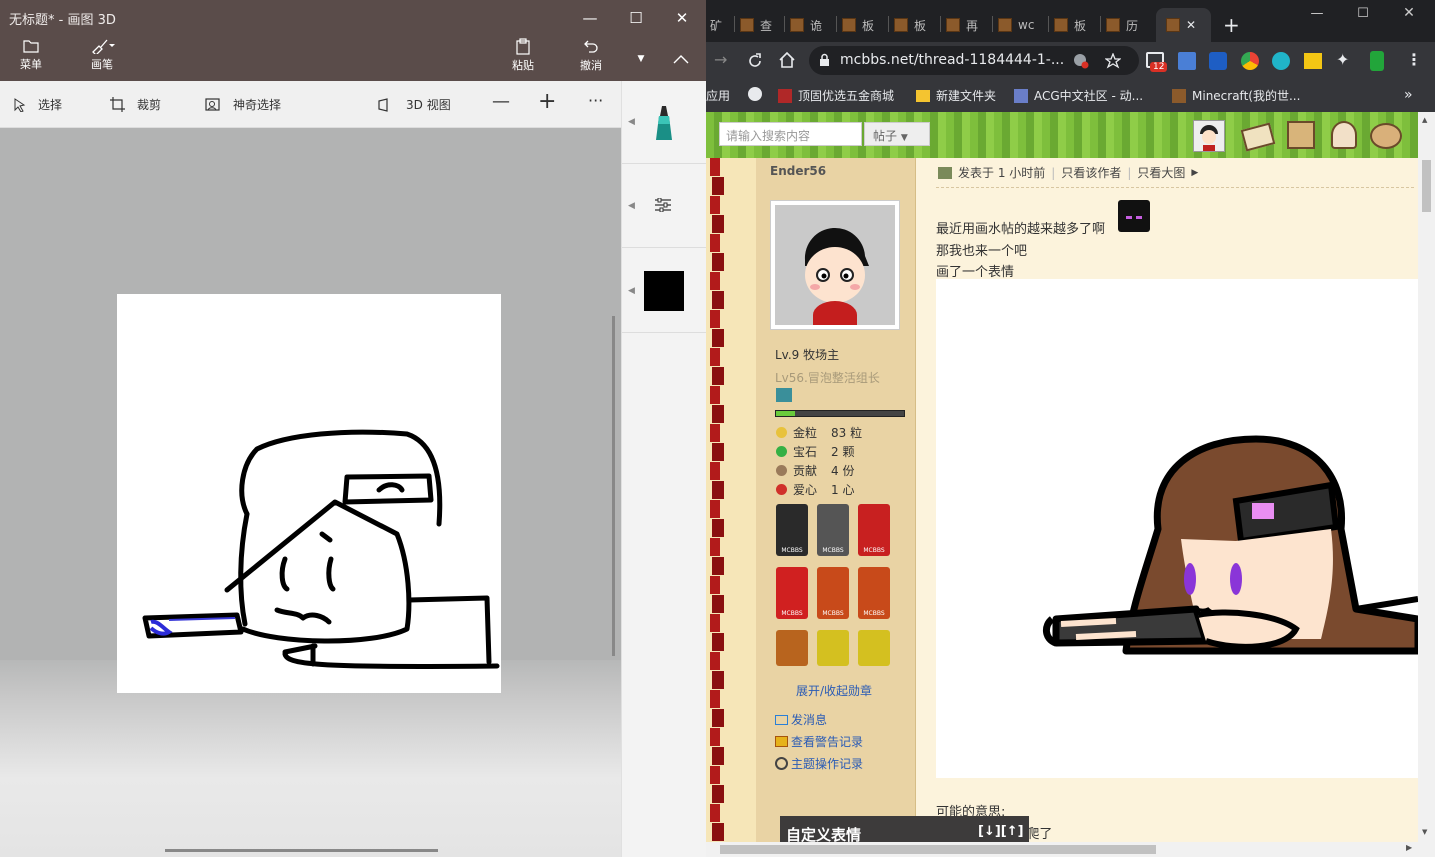 The width and height of the screenshot is (1435, 857). Describe the element at coordinates (819, 432) in the screenshot. I see `stat-row: 金粒 83 粒` at that location.